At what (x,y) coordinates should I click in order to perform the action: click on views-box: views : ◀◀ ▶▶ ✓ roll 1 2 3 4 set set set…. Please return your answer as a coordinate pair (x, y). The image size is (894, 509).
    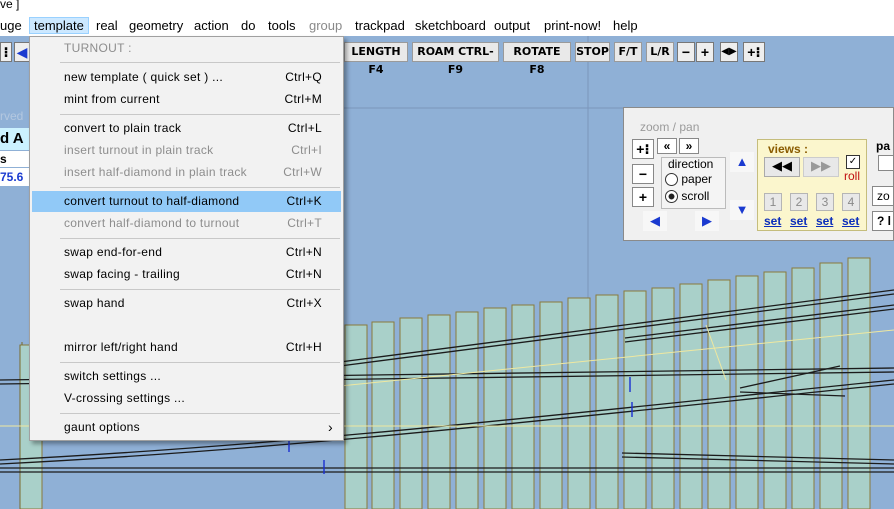
    Looking at the image, I should click on (812, 185).